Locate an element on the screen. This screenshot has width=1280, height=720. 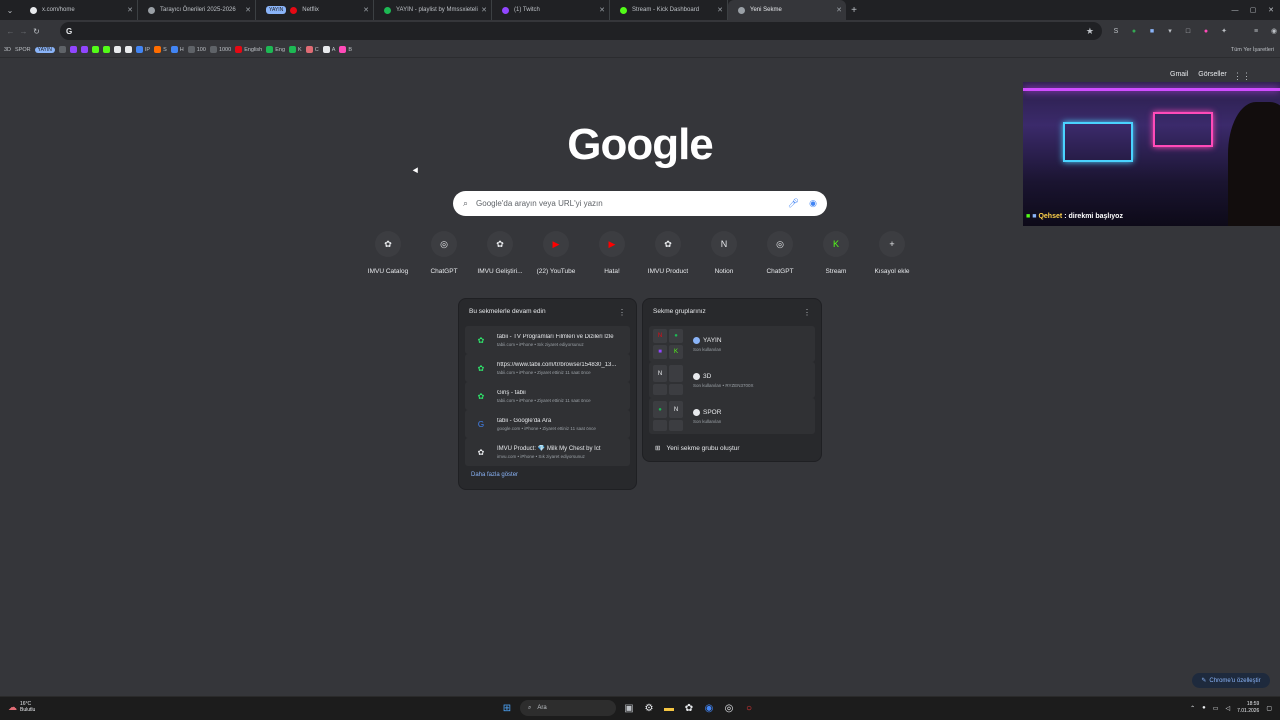
maximize-icon: ▢ is located at coordinates (1253, 10).